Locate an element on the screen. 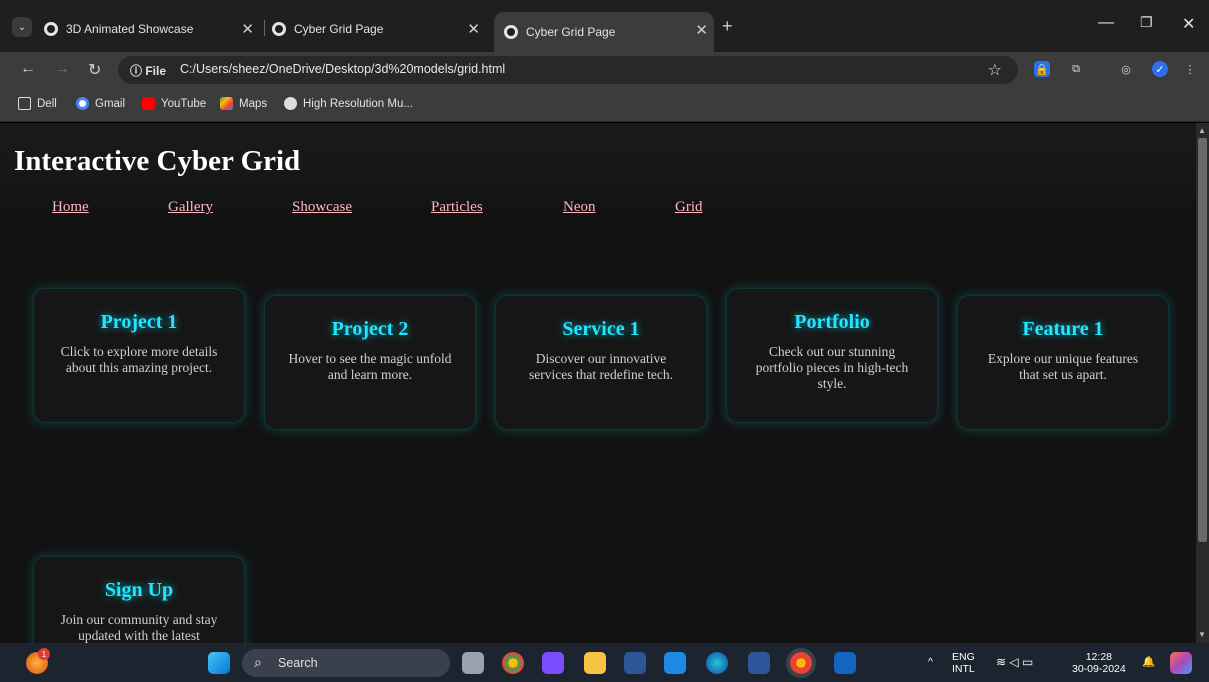 This screenshot has width=1209, height=682. lang-top: ENG is located at coordinates (963, 657).